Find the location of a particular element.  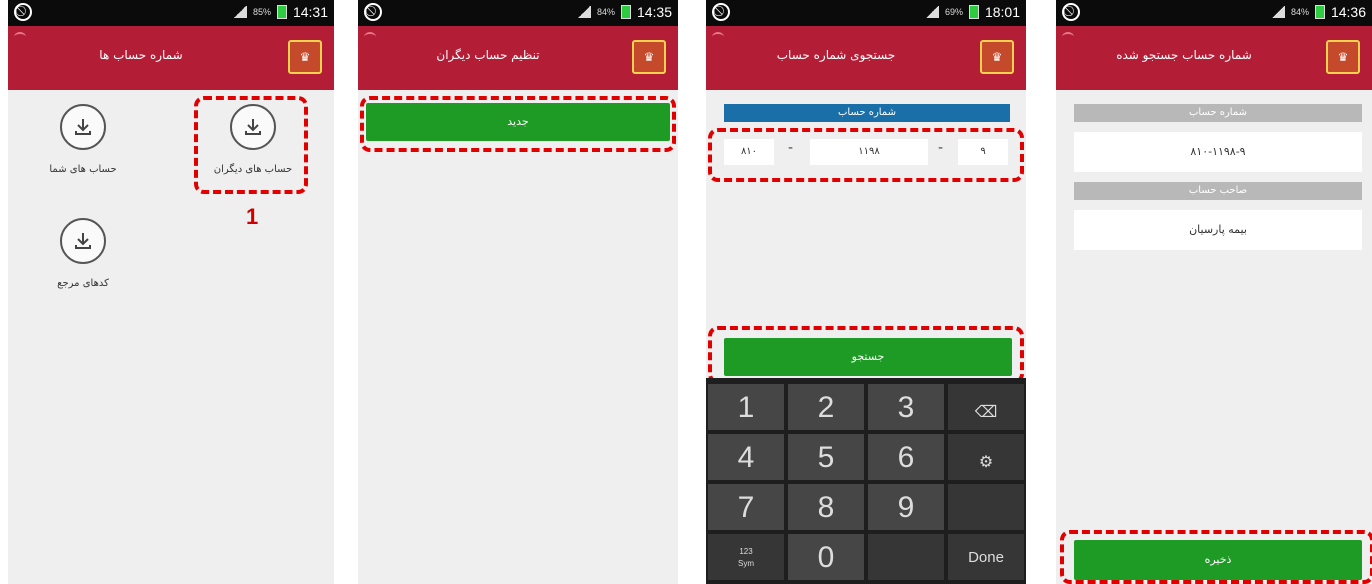

key-1: 1 is located at coordinates (746, 407).